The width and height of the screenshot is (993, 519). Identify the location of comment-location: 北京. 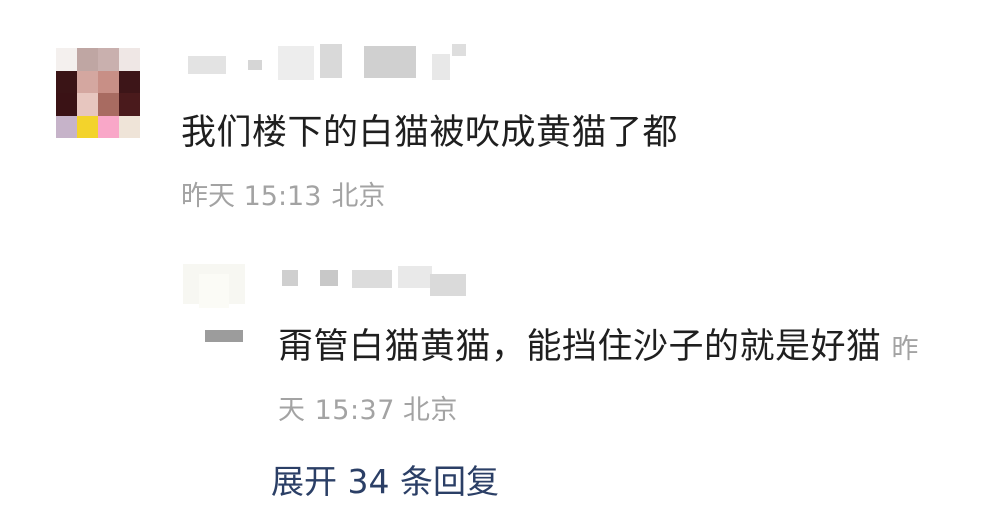
(358, 196).